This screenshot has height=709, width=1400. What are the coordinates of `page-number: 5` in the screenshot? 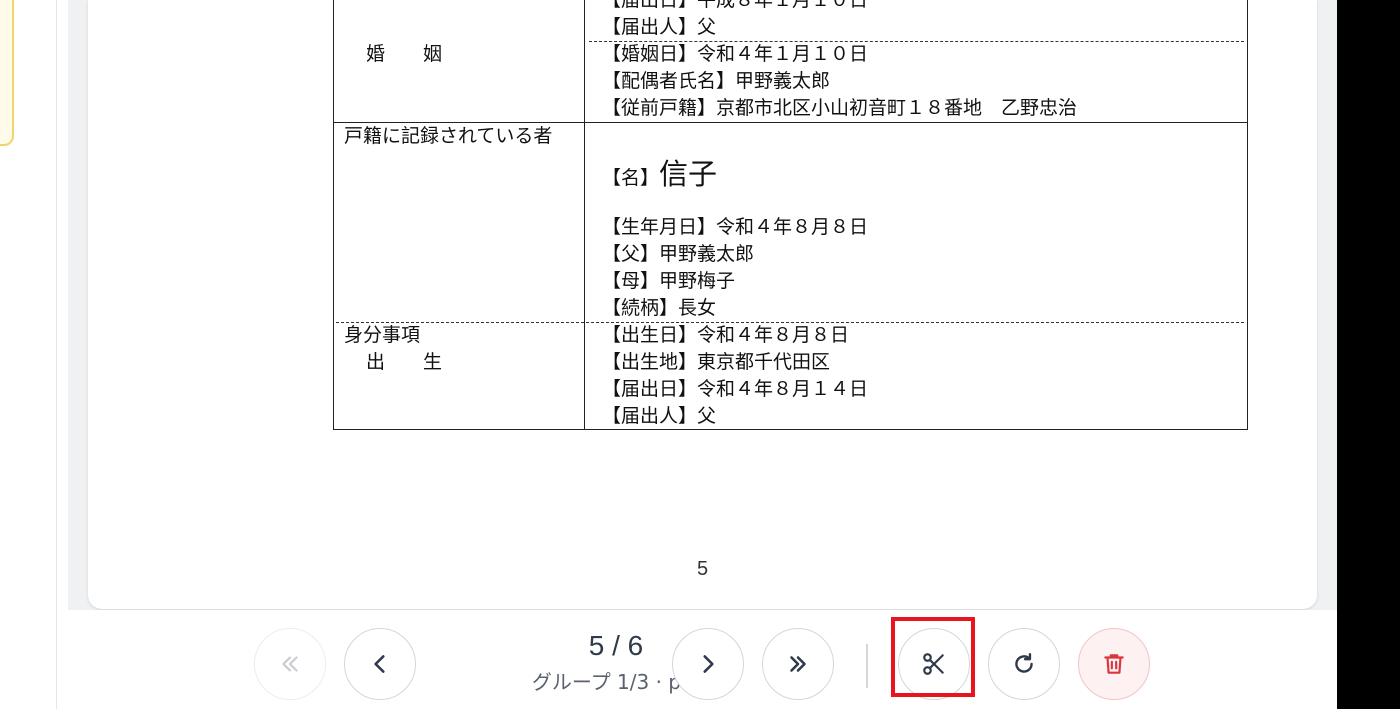 It's located at (702, 569).